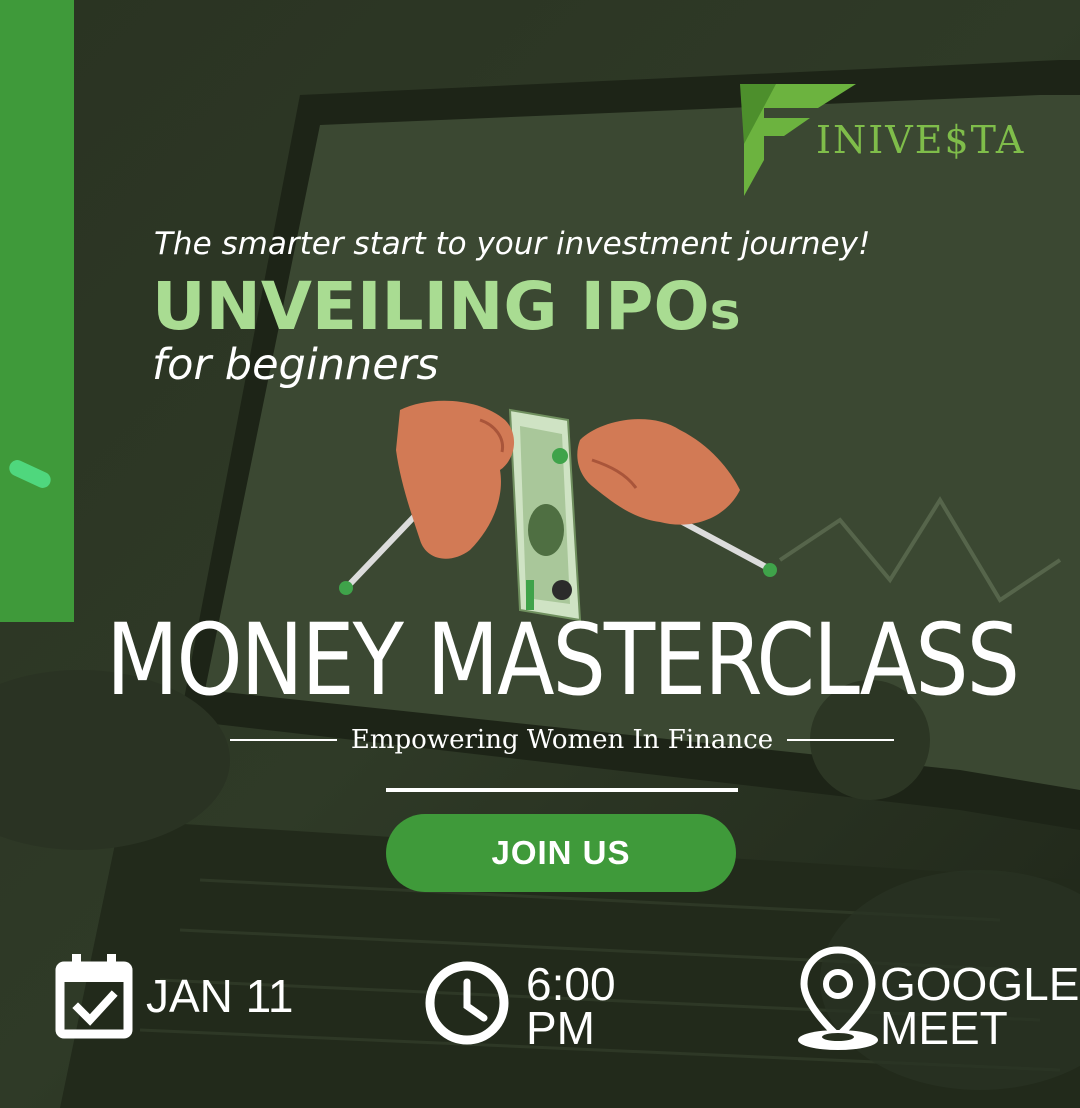 The height and width of the screenshot is (1108, 1080). I want to click on subtitle-rule-left, so click(283, 740).